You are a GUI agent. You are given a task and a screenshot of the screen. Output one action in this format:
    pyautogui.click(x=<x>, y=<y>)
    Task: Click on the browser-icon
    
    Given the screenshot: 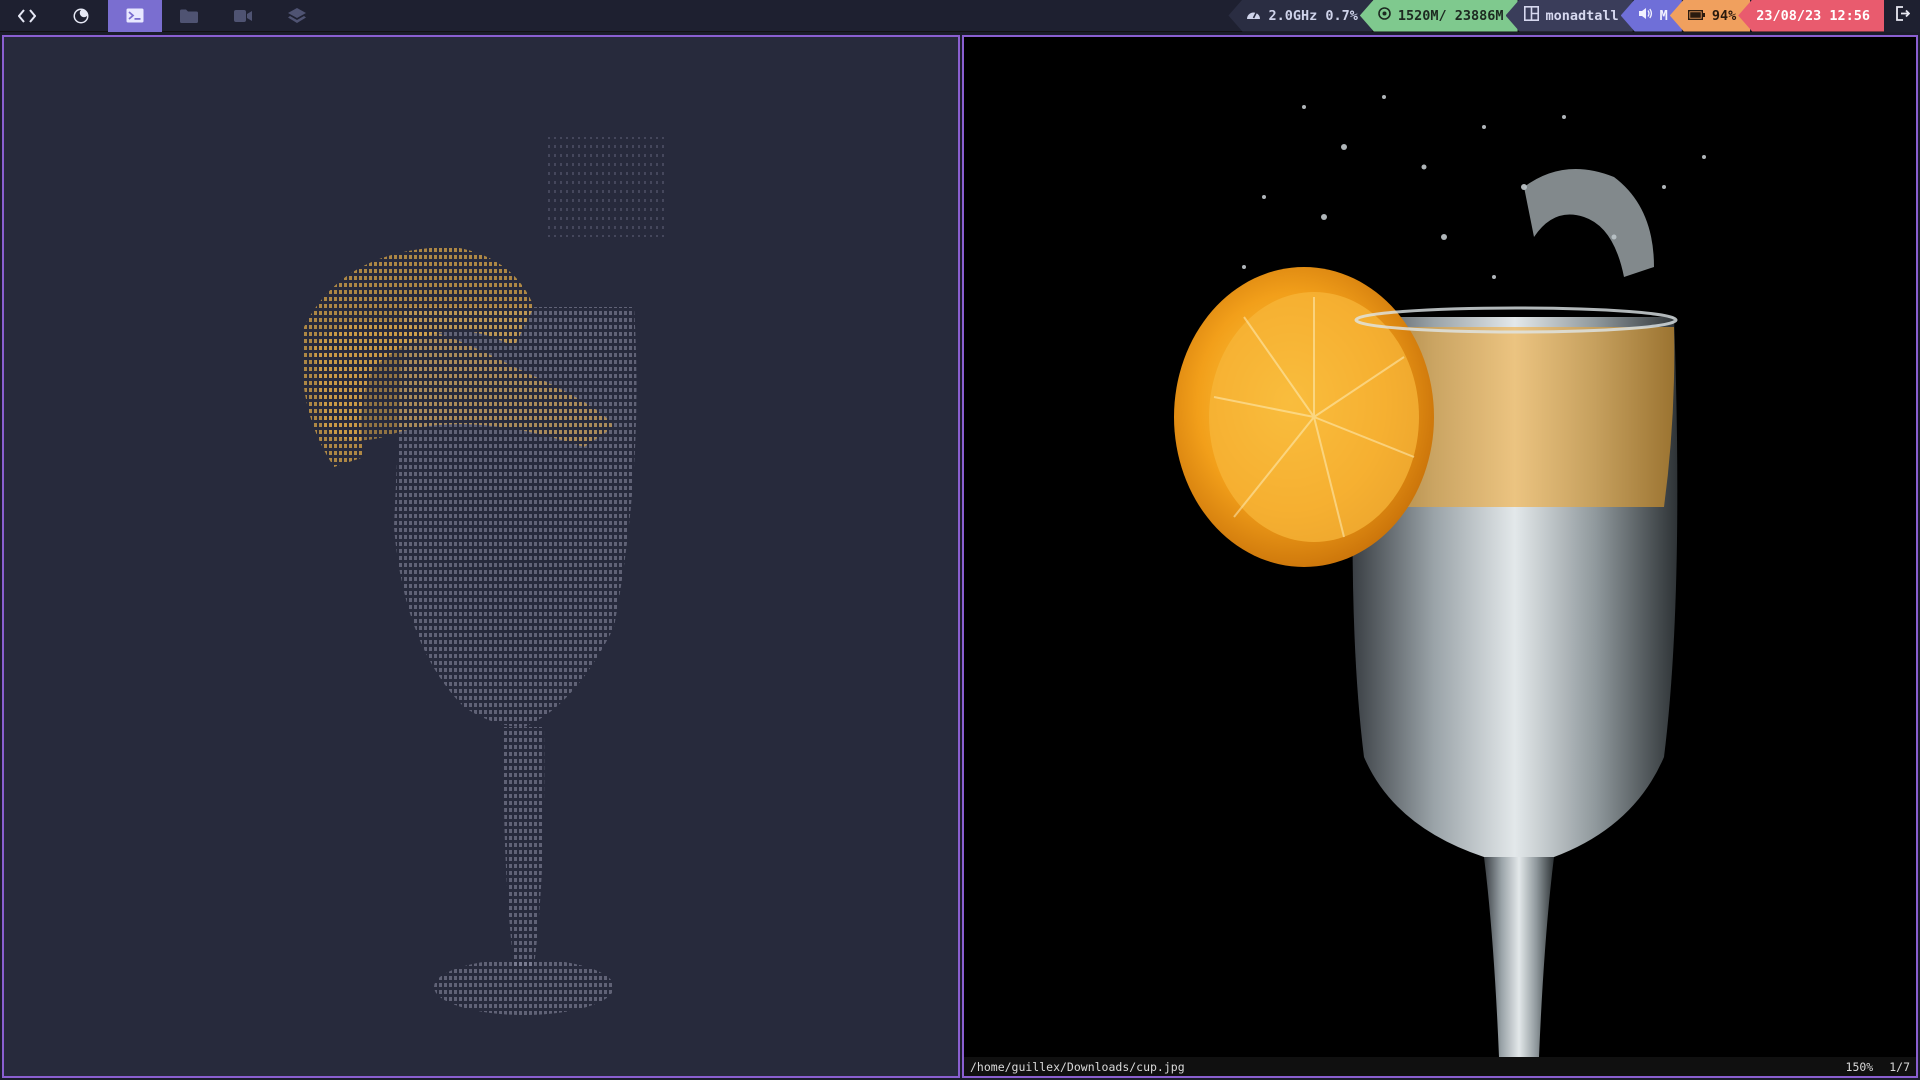 What is the action you would take?
    pyautogui.click(x=81, y=16)
    